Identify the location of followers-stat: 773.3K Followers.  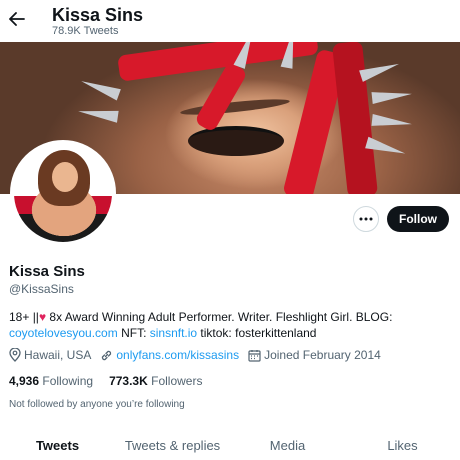
(155, 381).